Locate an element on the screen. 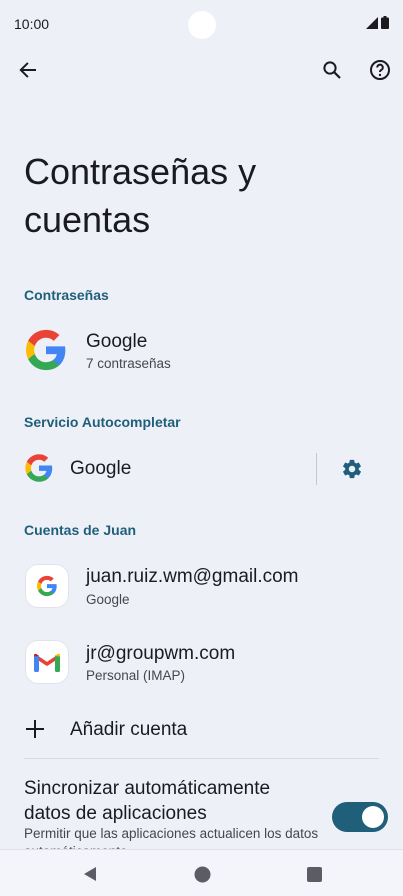  gmail-icon is located at coordinates (47, 662).